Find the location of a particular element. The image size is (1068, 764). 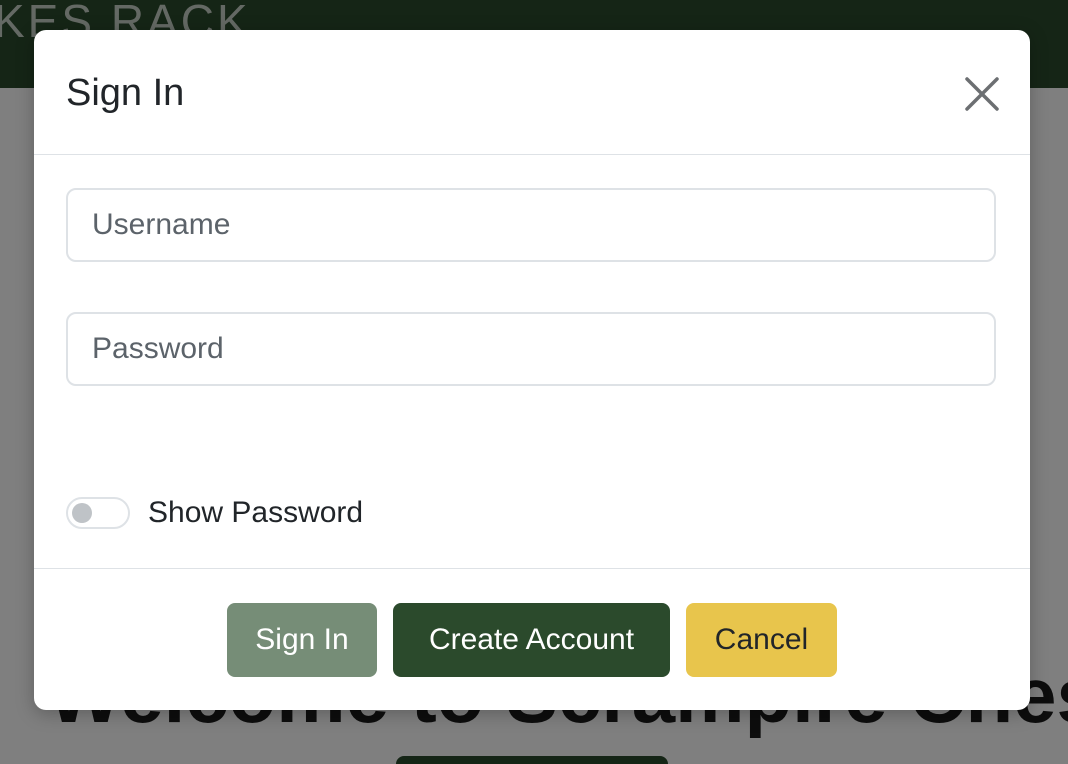

username-input is located at coordinates (531, 225).